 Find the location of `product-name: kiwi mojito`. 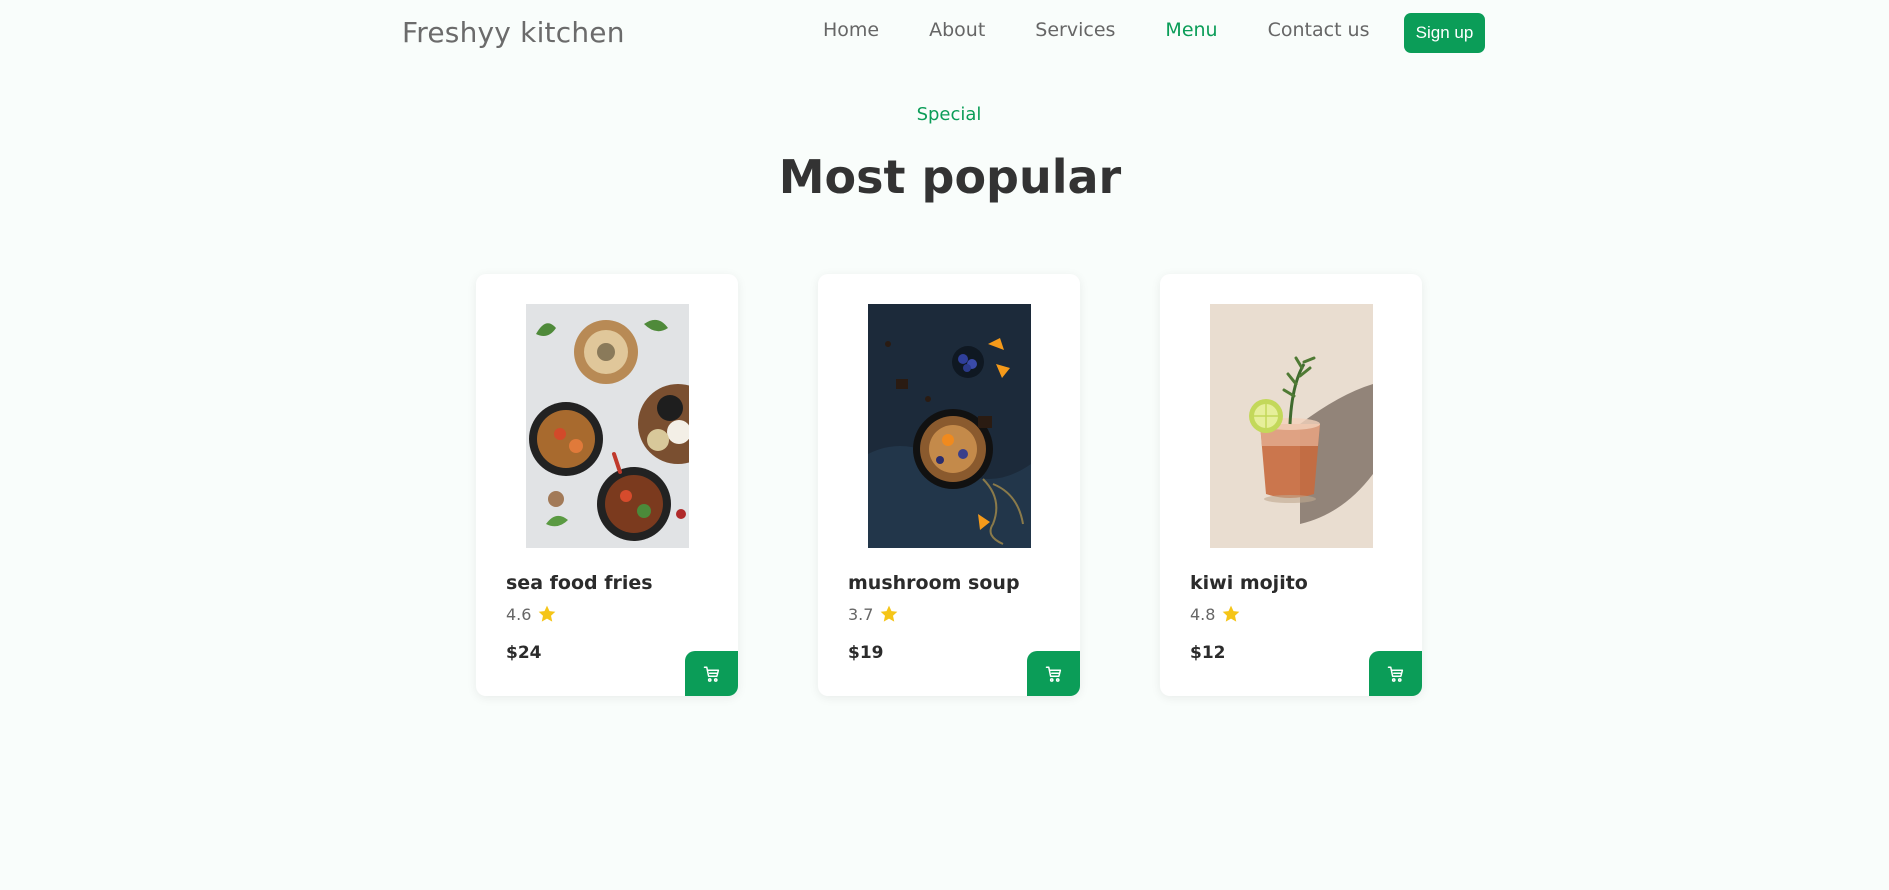

product-name: kiwi mojito is located at coordinates (1249, 583).